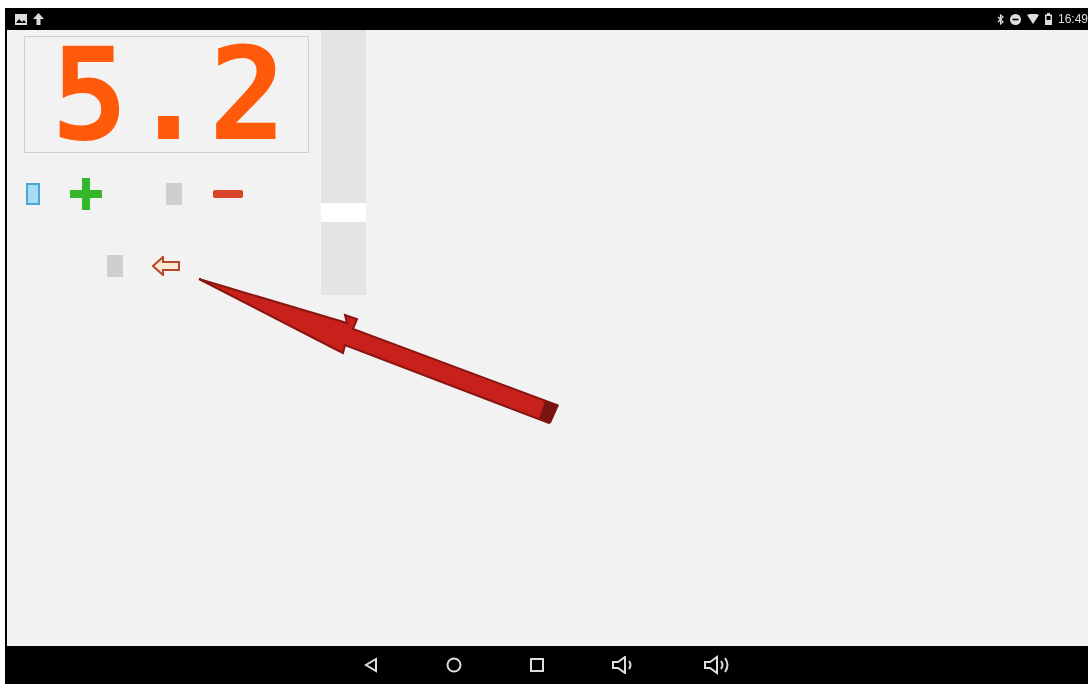 The image size is (1088, 684). Describe the element at coordinates (1032, 19) in the screenshot. I see `wifi-icon` at that location.